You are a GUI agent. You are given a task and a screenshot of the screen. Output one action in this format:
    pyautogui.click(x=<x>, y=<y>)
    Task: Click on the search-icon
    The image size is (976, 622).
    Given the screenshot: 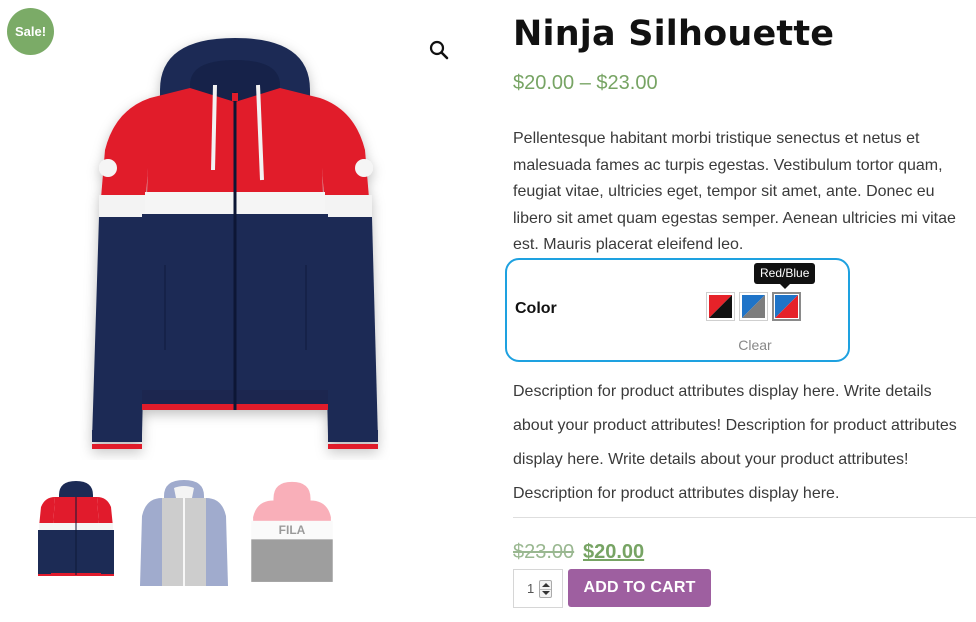 What is the action you would take?
    pyautogui.click(x=439, y=50)
    